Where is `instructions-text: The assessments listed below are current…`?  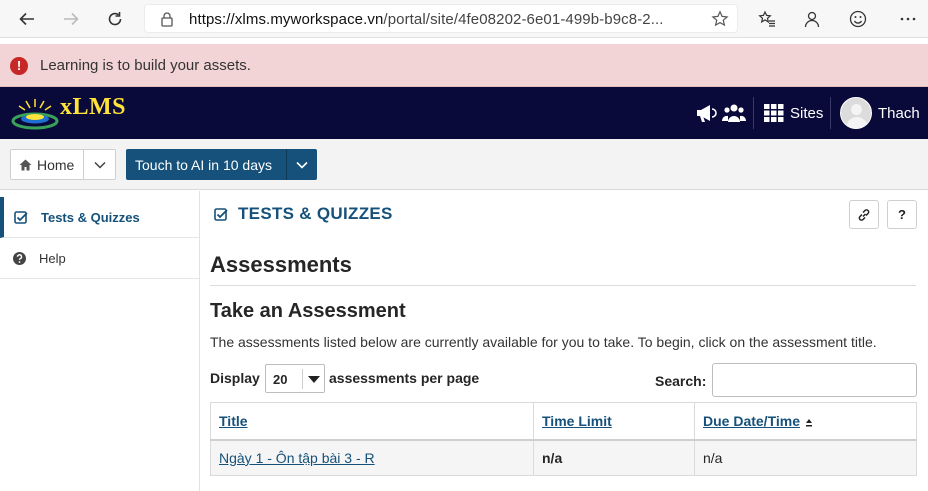
instructions-text: The assessments listed below are current… is located at coordinates (543, 342).